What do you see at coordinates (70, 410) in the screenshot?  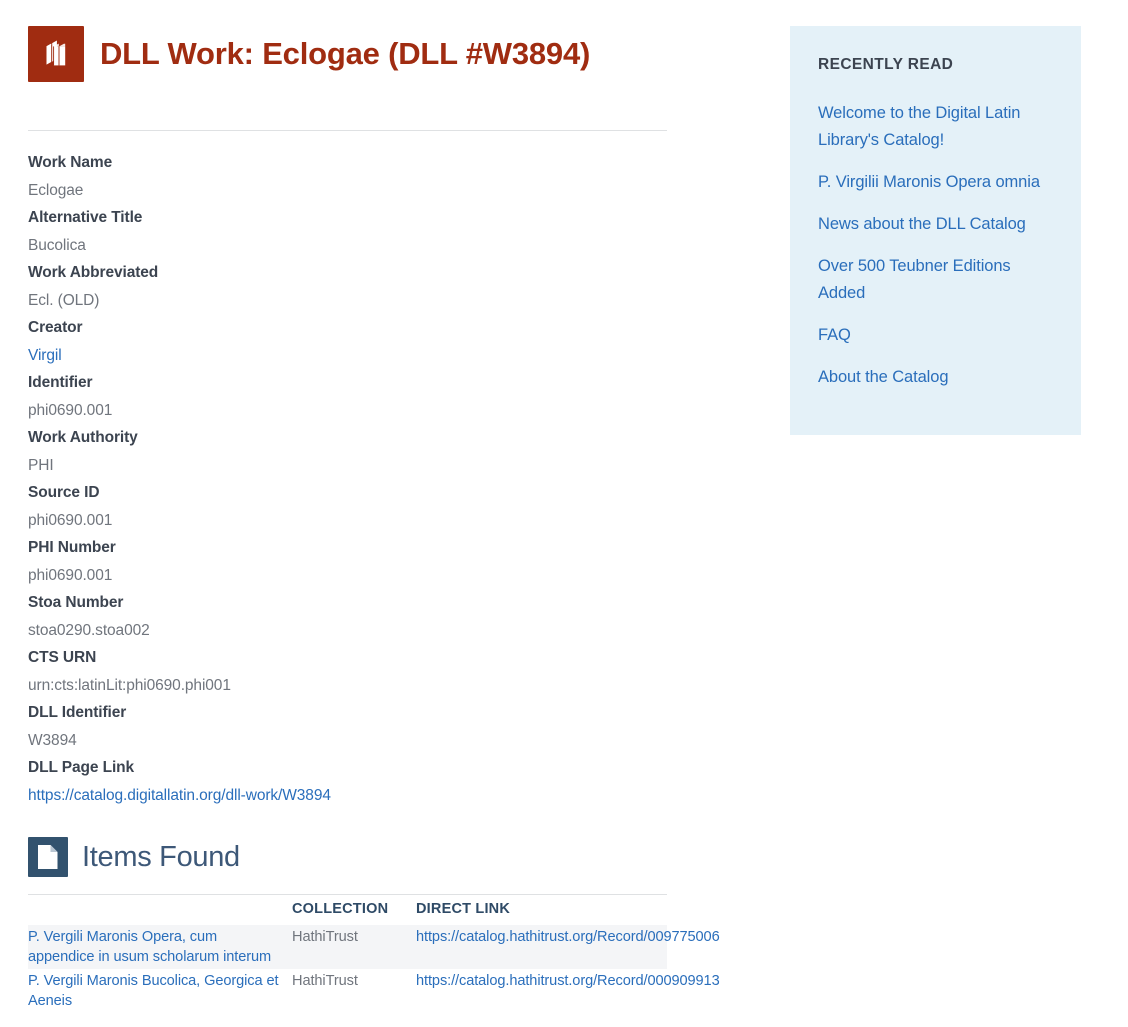 I see `meta-value-identifier: phi0690.001` at bounding box center [70, 410].